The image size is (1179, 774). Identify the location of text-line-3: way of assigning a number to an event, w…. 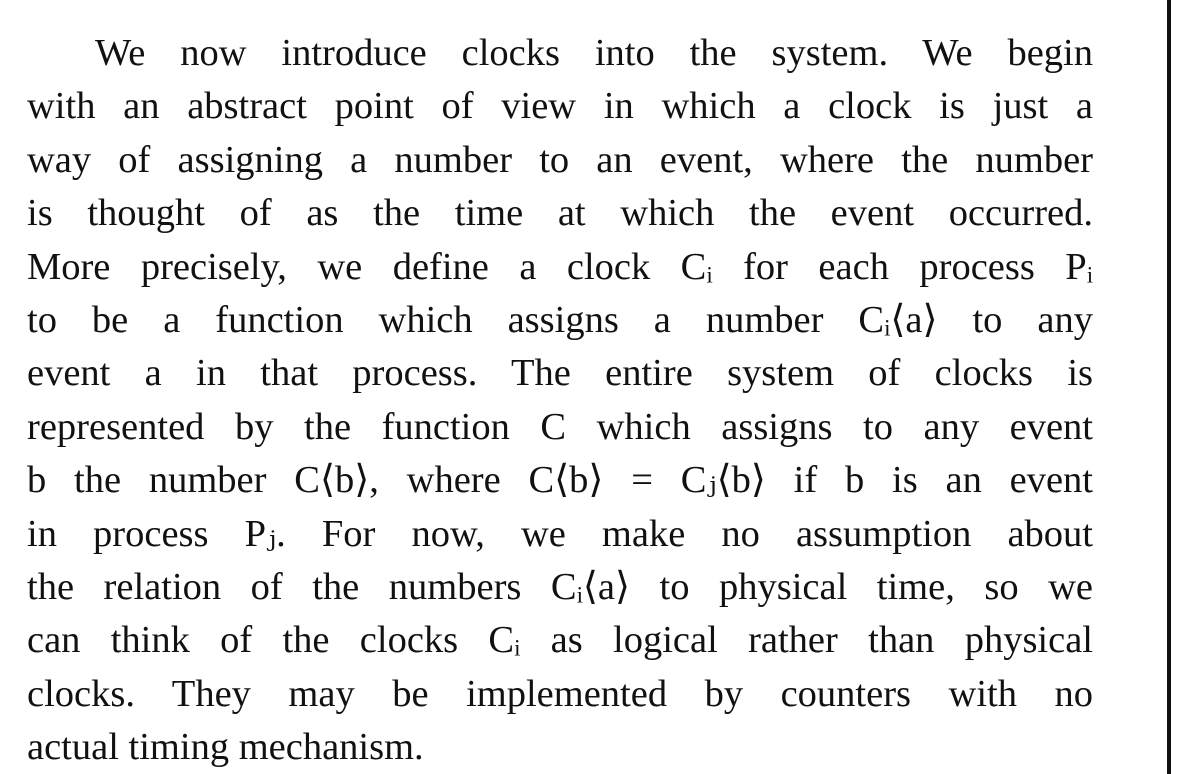
(560, 159).